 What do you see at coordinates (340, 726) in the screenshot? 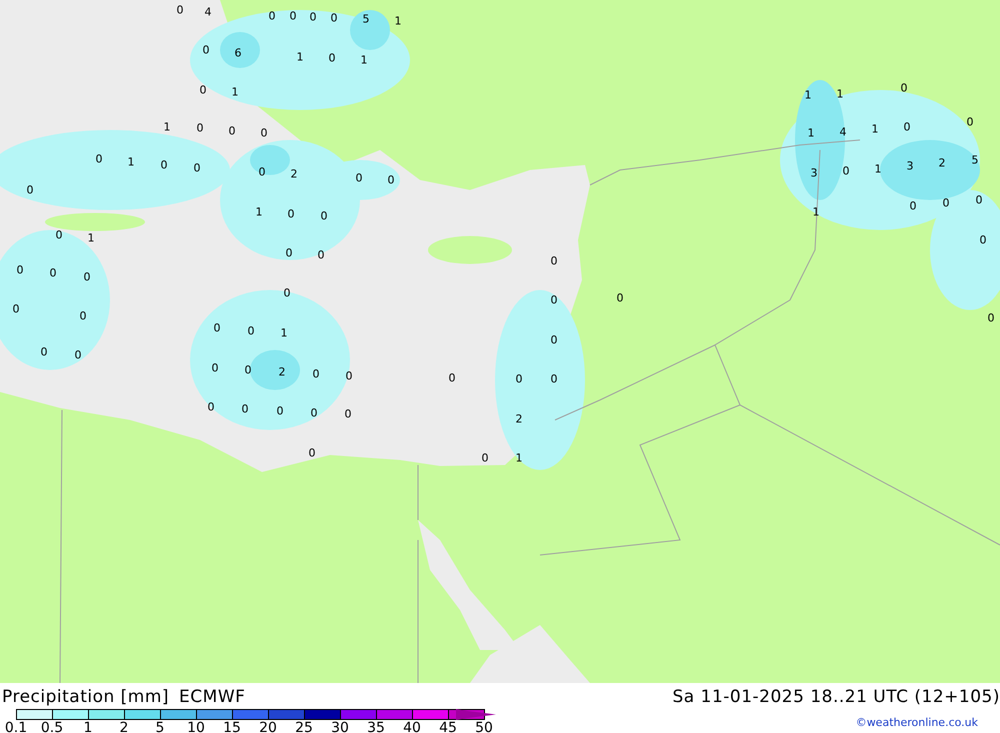
I see `legend-label: 30` at bounding box center [340, 726].